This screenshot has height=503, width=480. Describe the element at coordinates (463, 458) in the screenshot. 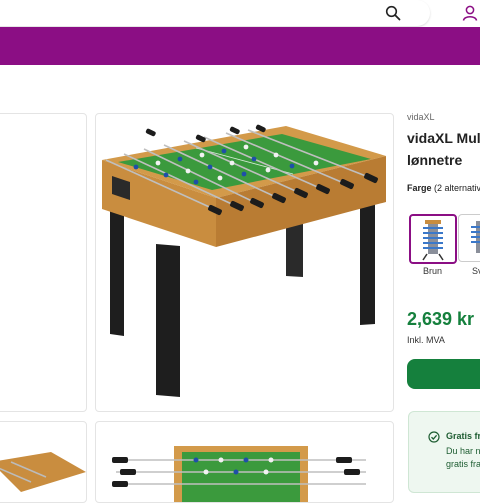

I see `delivery-text: Du har n gratis fra` at that location.